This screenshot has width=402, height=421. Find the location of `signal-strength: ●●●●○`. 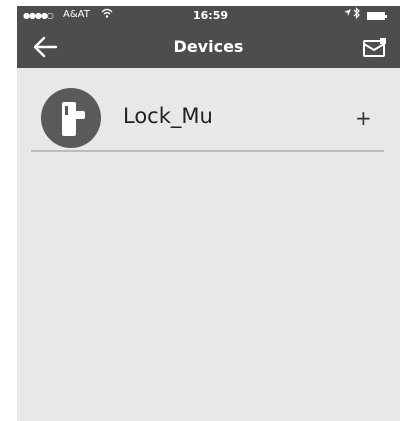

signal-strength: ●●●●○ is located at coordinates (38, 15).